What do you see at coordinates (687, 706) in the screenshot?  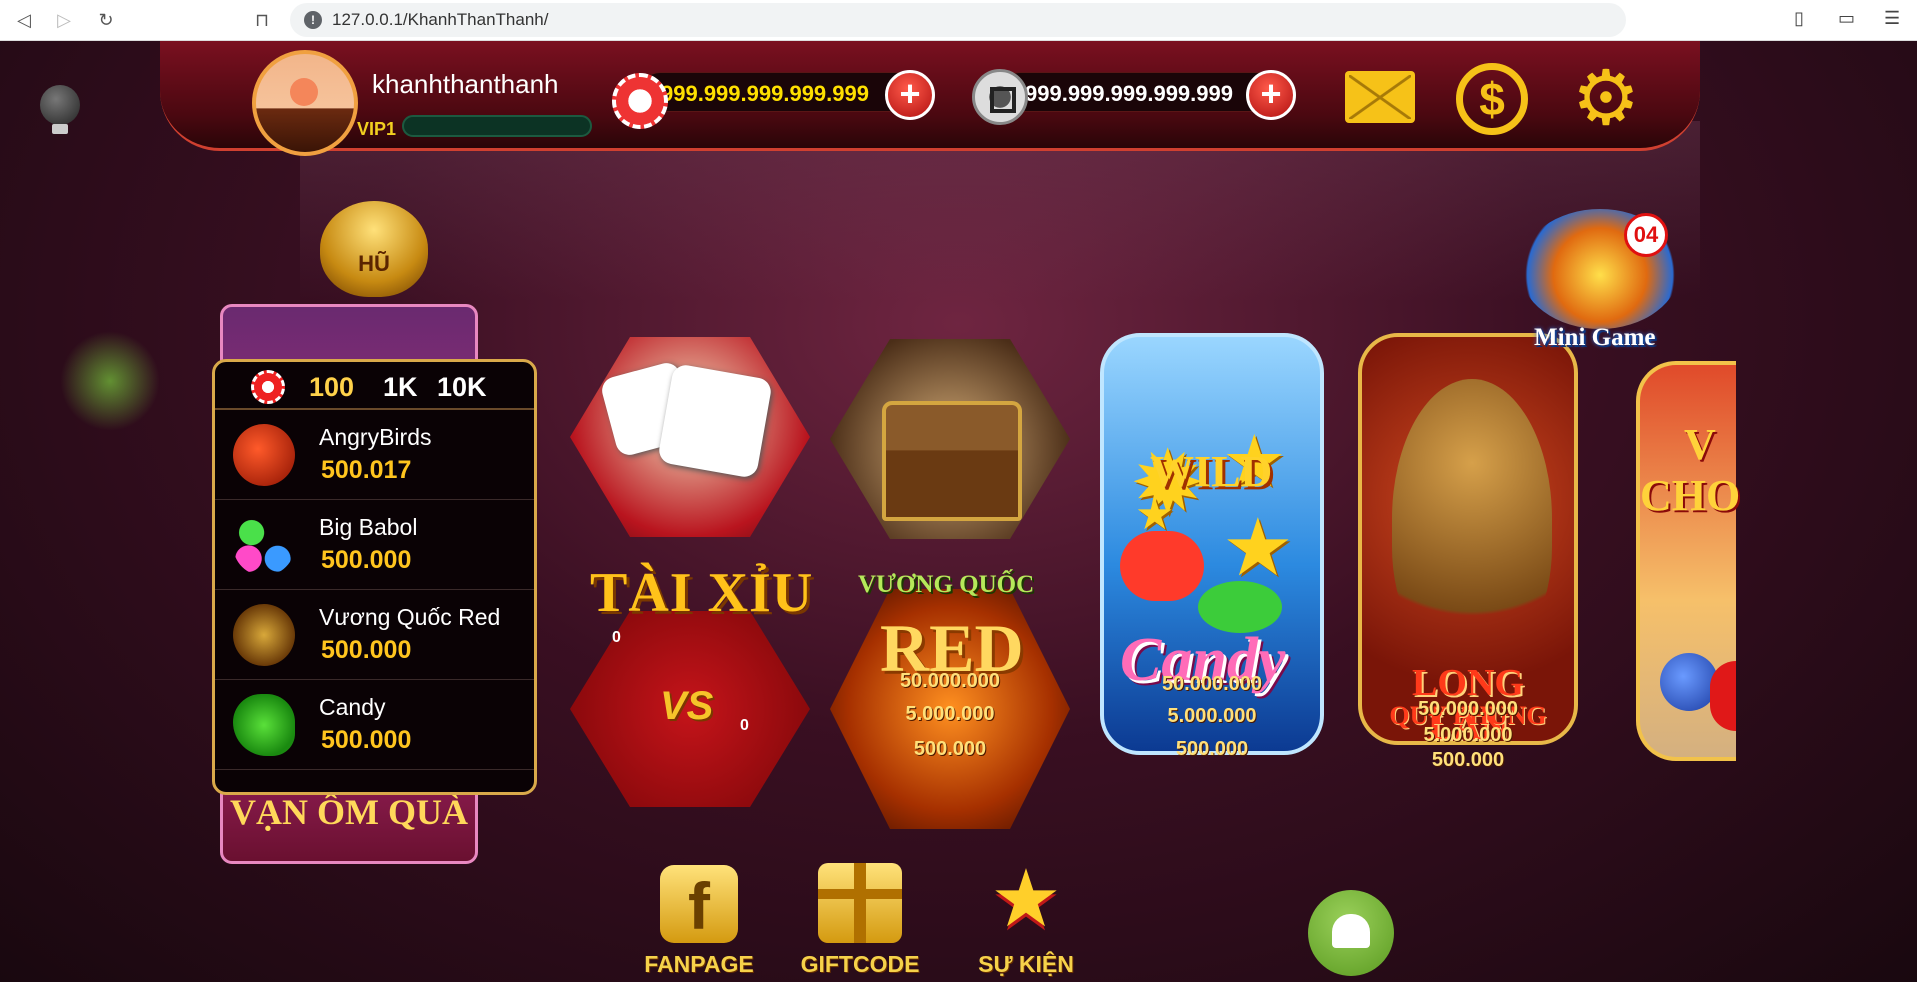 I see `taixiu-vs: VS` at bounding box center [687, 706].